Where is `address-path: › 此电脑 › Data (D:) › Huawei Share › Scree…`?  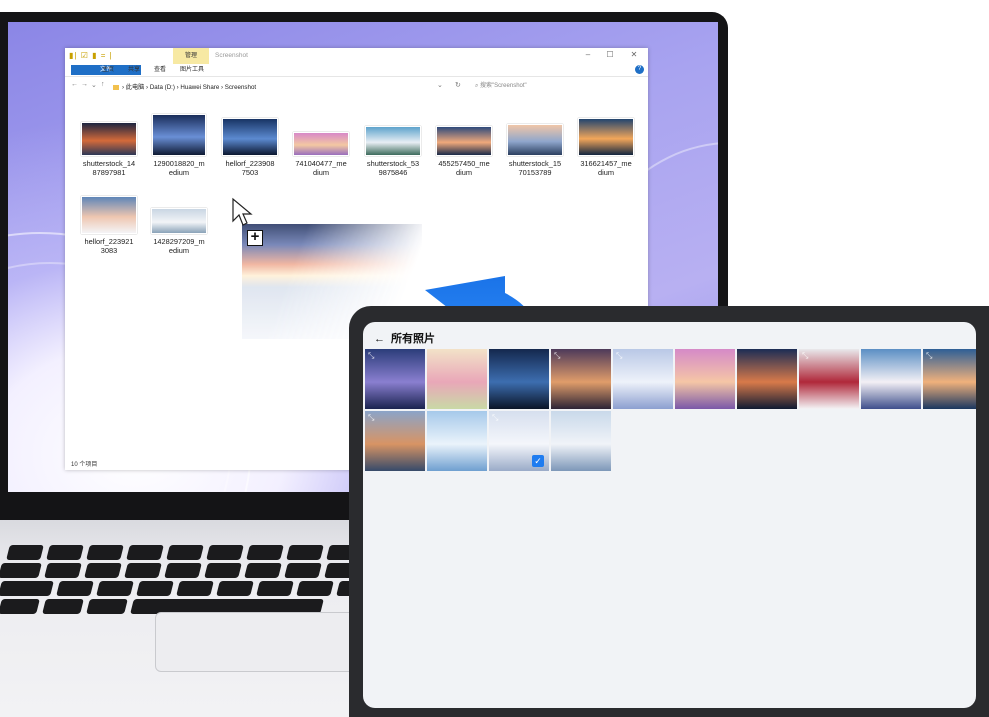 address-path: › 此电脑 › Data (D:) › Huawei Share › Scree… is located at coordinates (184, 86).